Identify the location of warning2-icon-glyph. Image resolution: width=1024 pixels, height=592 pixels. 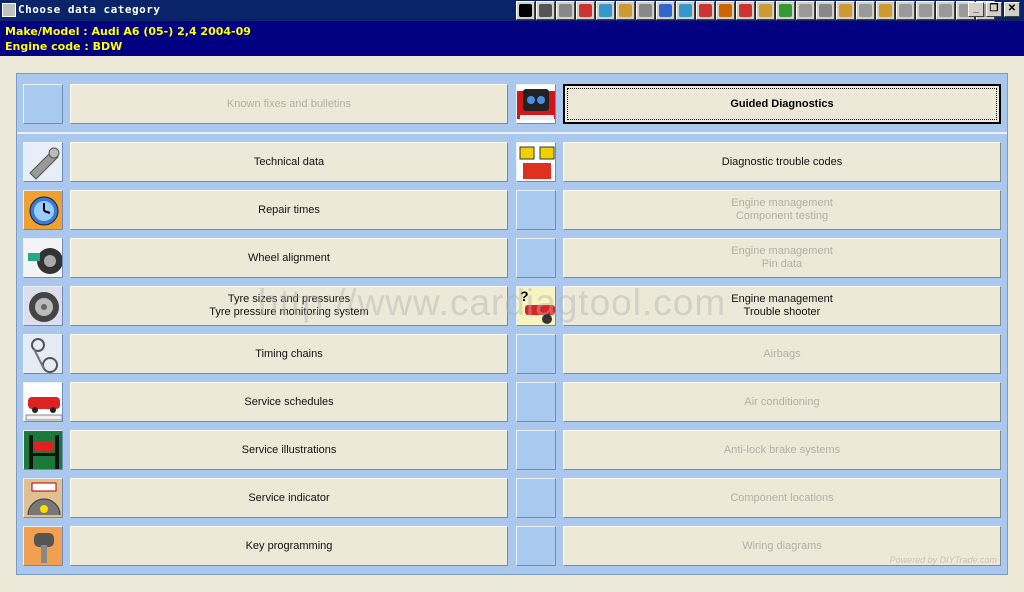
(925, 10).